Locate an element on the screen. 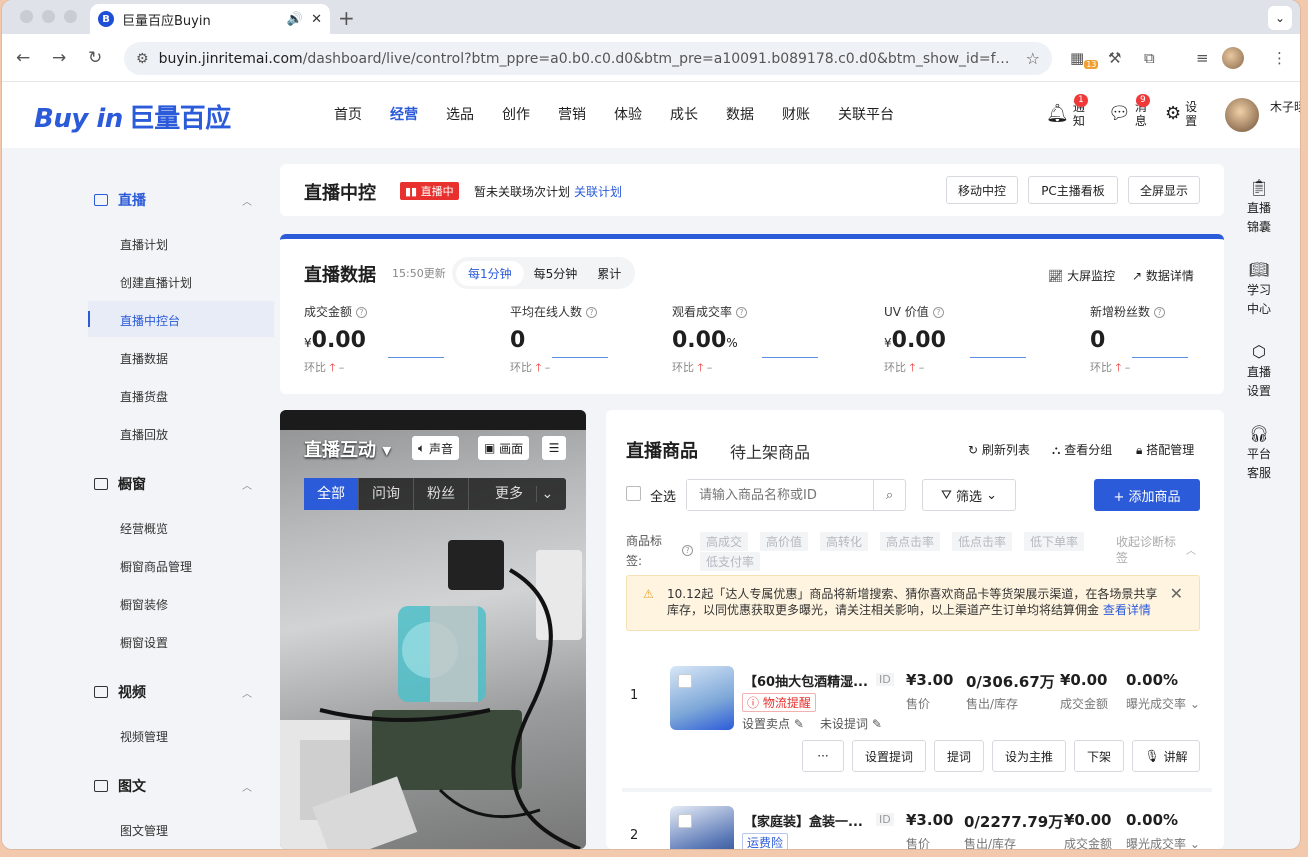 The height and width of the screenshot is (857, 1308). goods-title: 直播商品 is located at coordinates (662, 450).